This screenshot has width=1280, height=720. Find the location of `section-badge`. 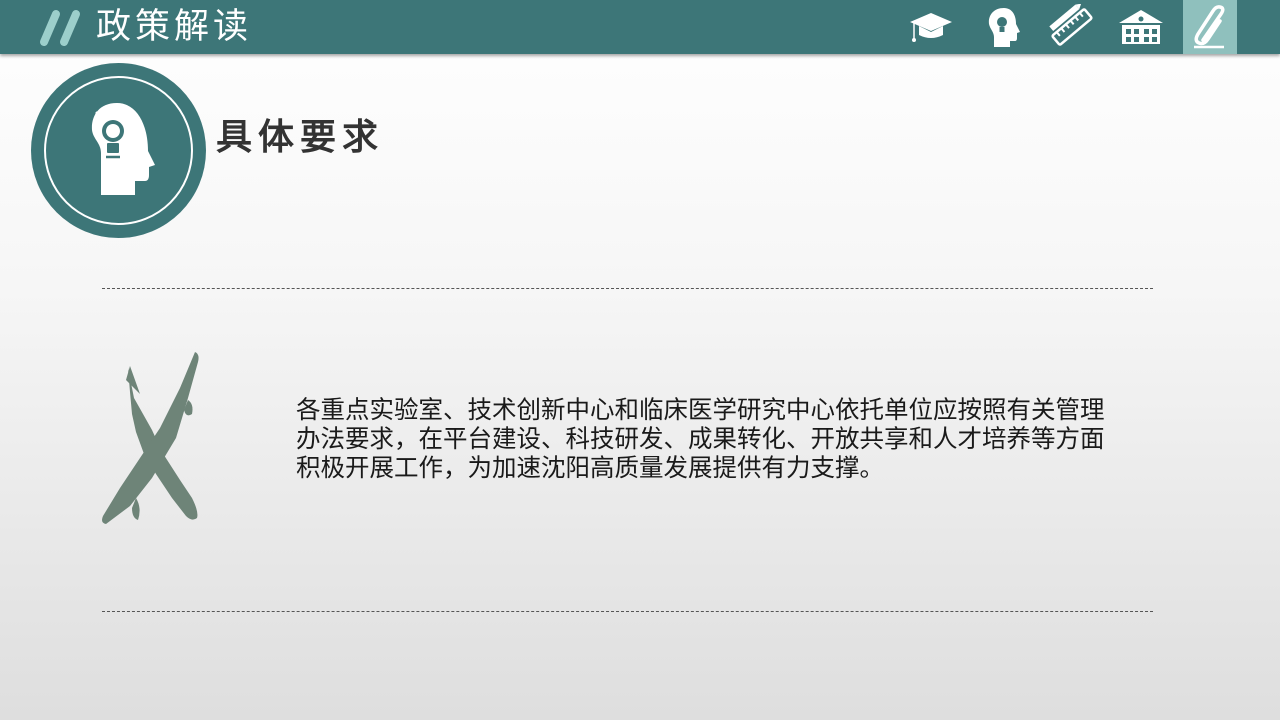

section-badge is located at coordinates (118, 150).